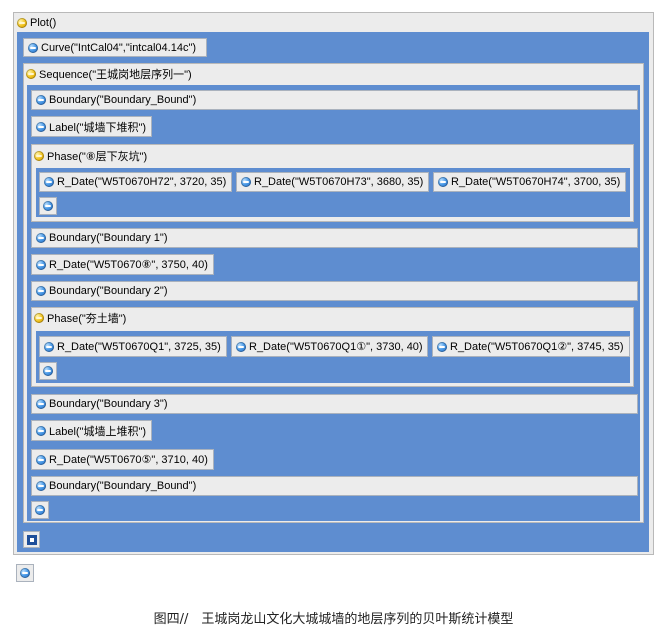 Image resolution: width=667 pixels, height=640 pixels. Describe the element at coordinates (123, 486) in the screenshot. I see `boundary-end-label: Boundary("Boundary_Bound")` at that location.